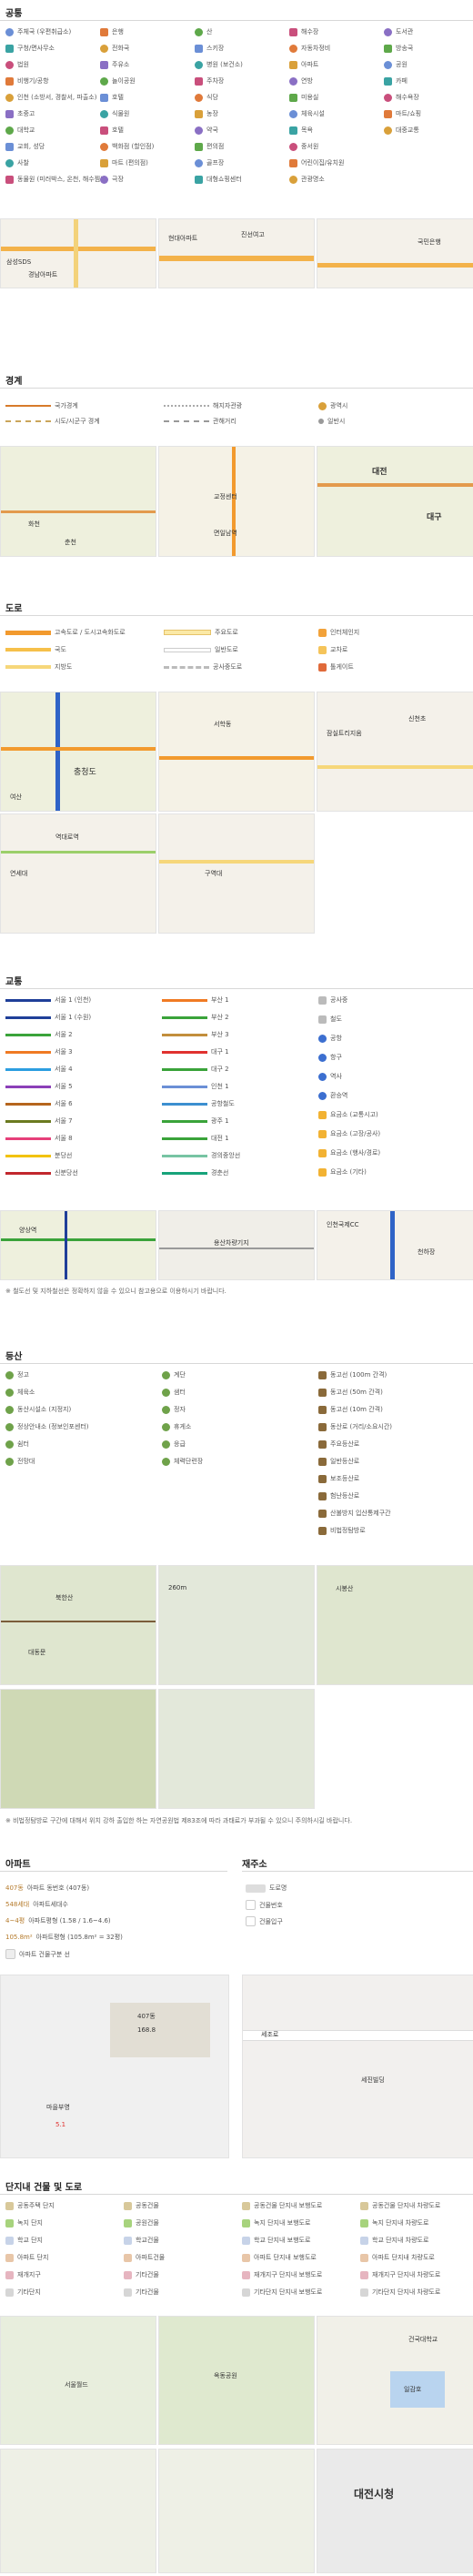 Image resolution: width=473 pixels, height=2576 pixels. I want to click on legend-label: 어린이집/유치원, so click(323, 163).